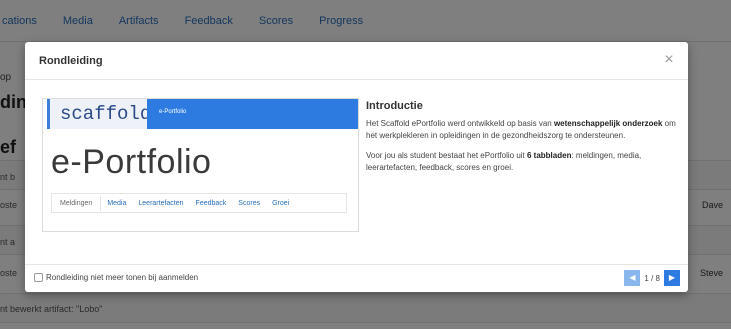 The width and height of the screenshot is (731, 329). I want to click on brand-tab-label: e-Portfolio, so click(173, 112).